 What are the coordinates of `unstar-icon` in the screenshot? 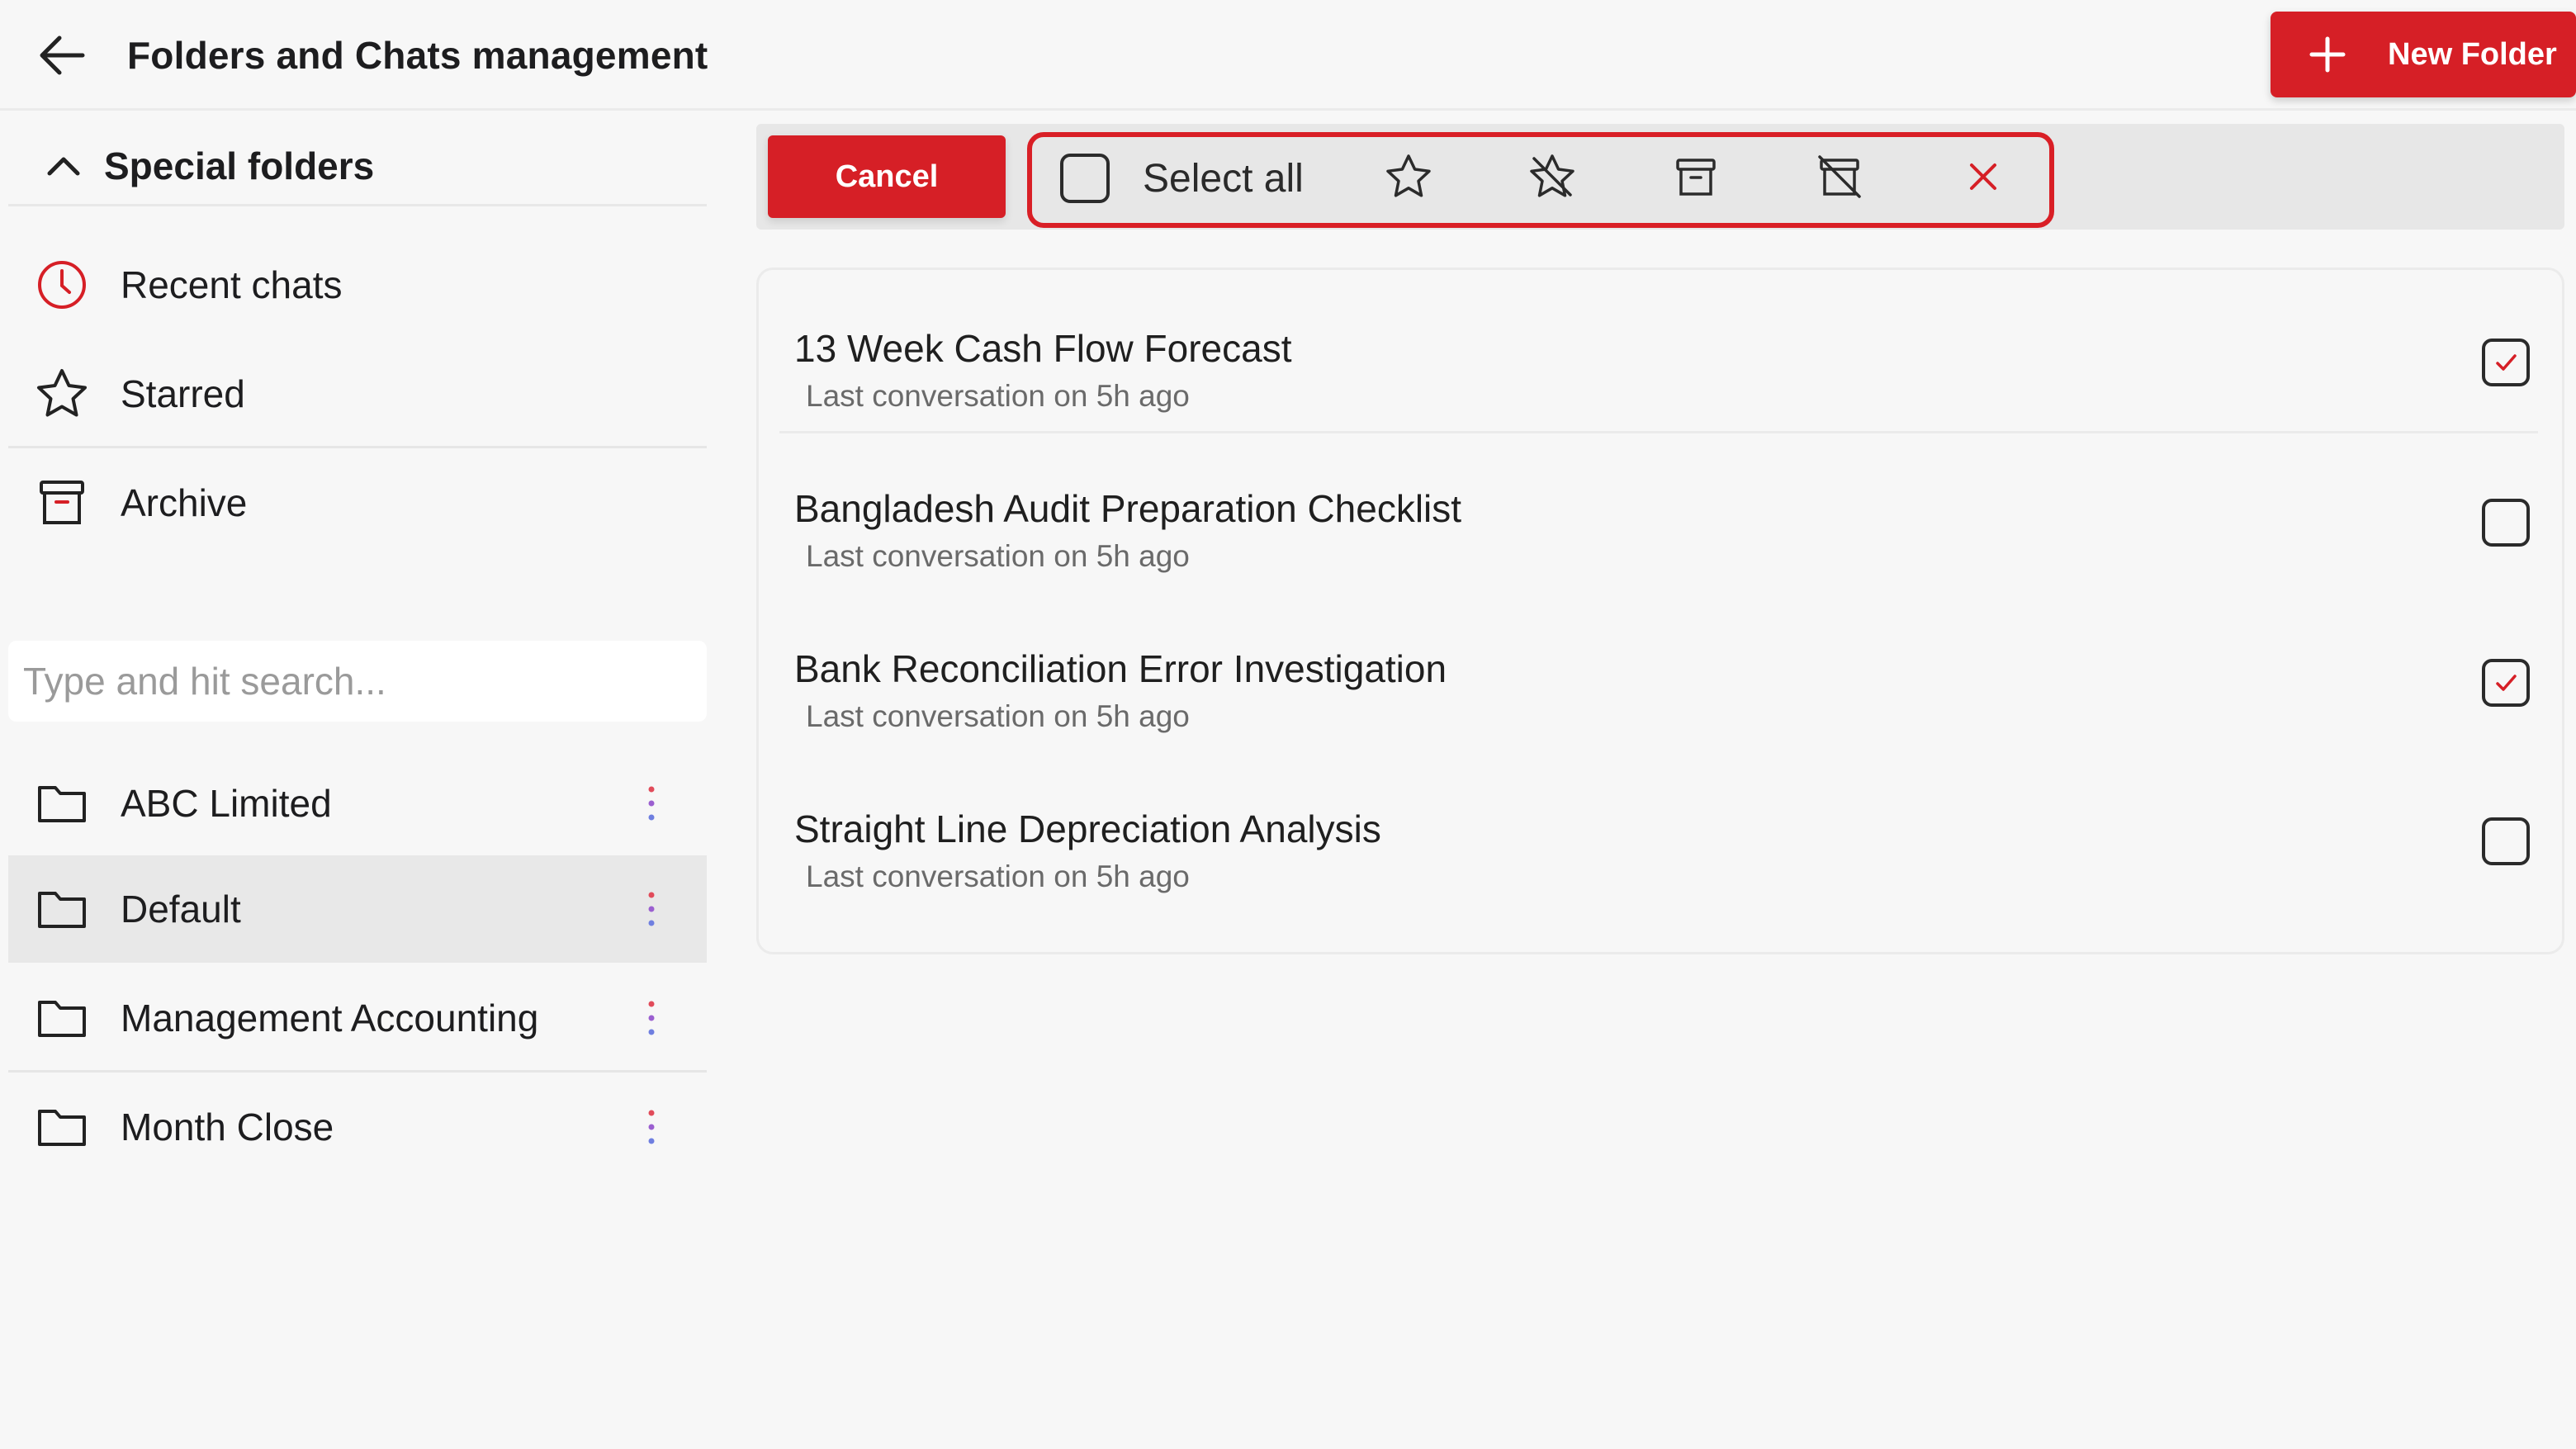 It's located at (1552, 176).